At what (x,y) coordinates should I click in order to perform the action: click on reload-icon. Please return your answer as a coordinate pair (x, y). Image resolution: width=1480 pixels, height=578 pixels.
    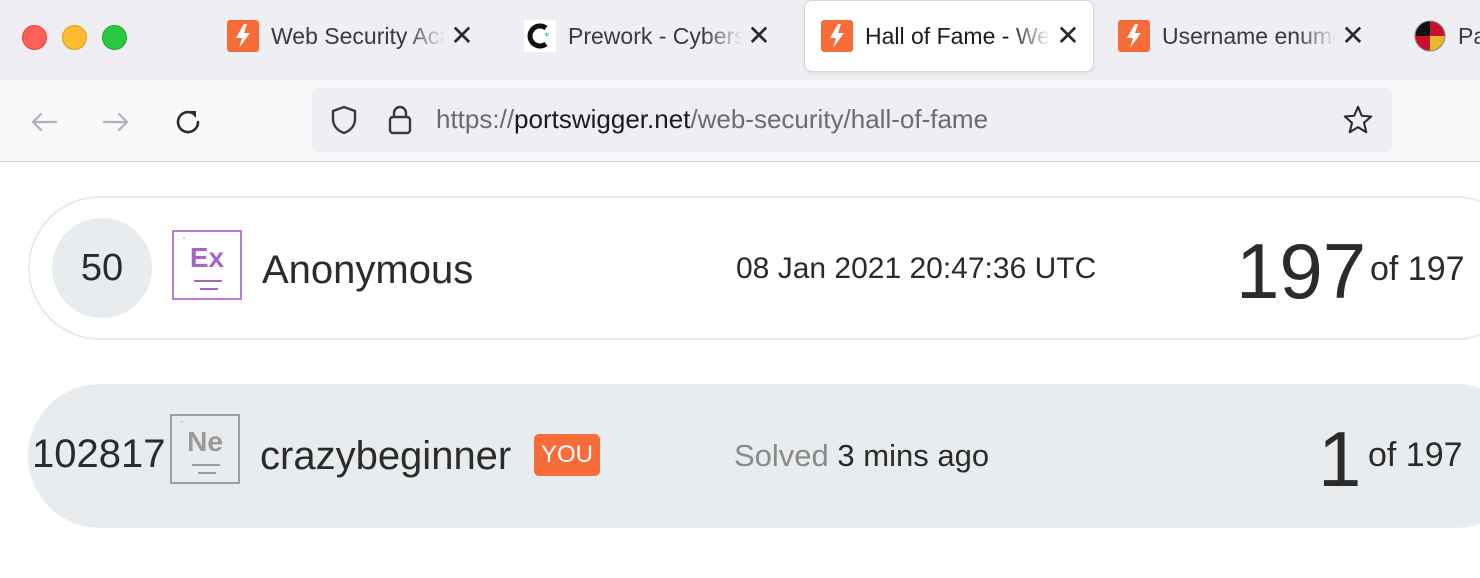
    Looking at the image, I should click on (188, 122).